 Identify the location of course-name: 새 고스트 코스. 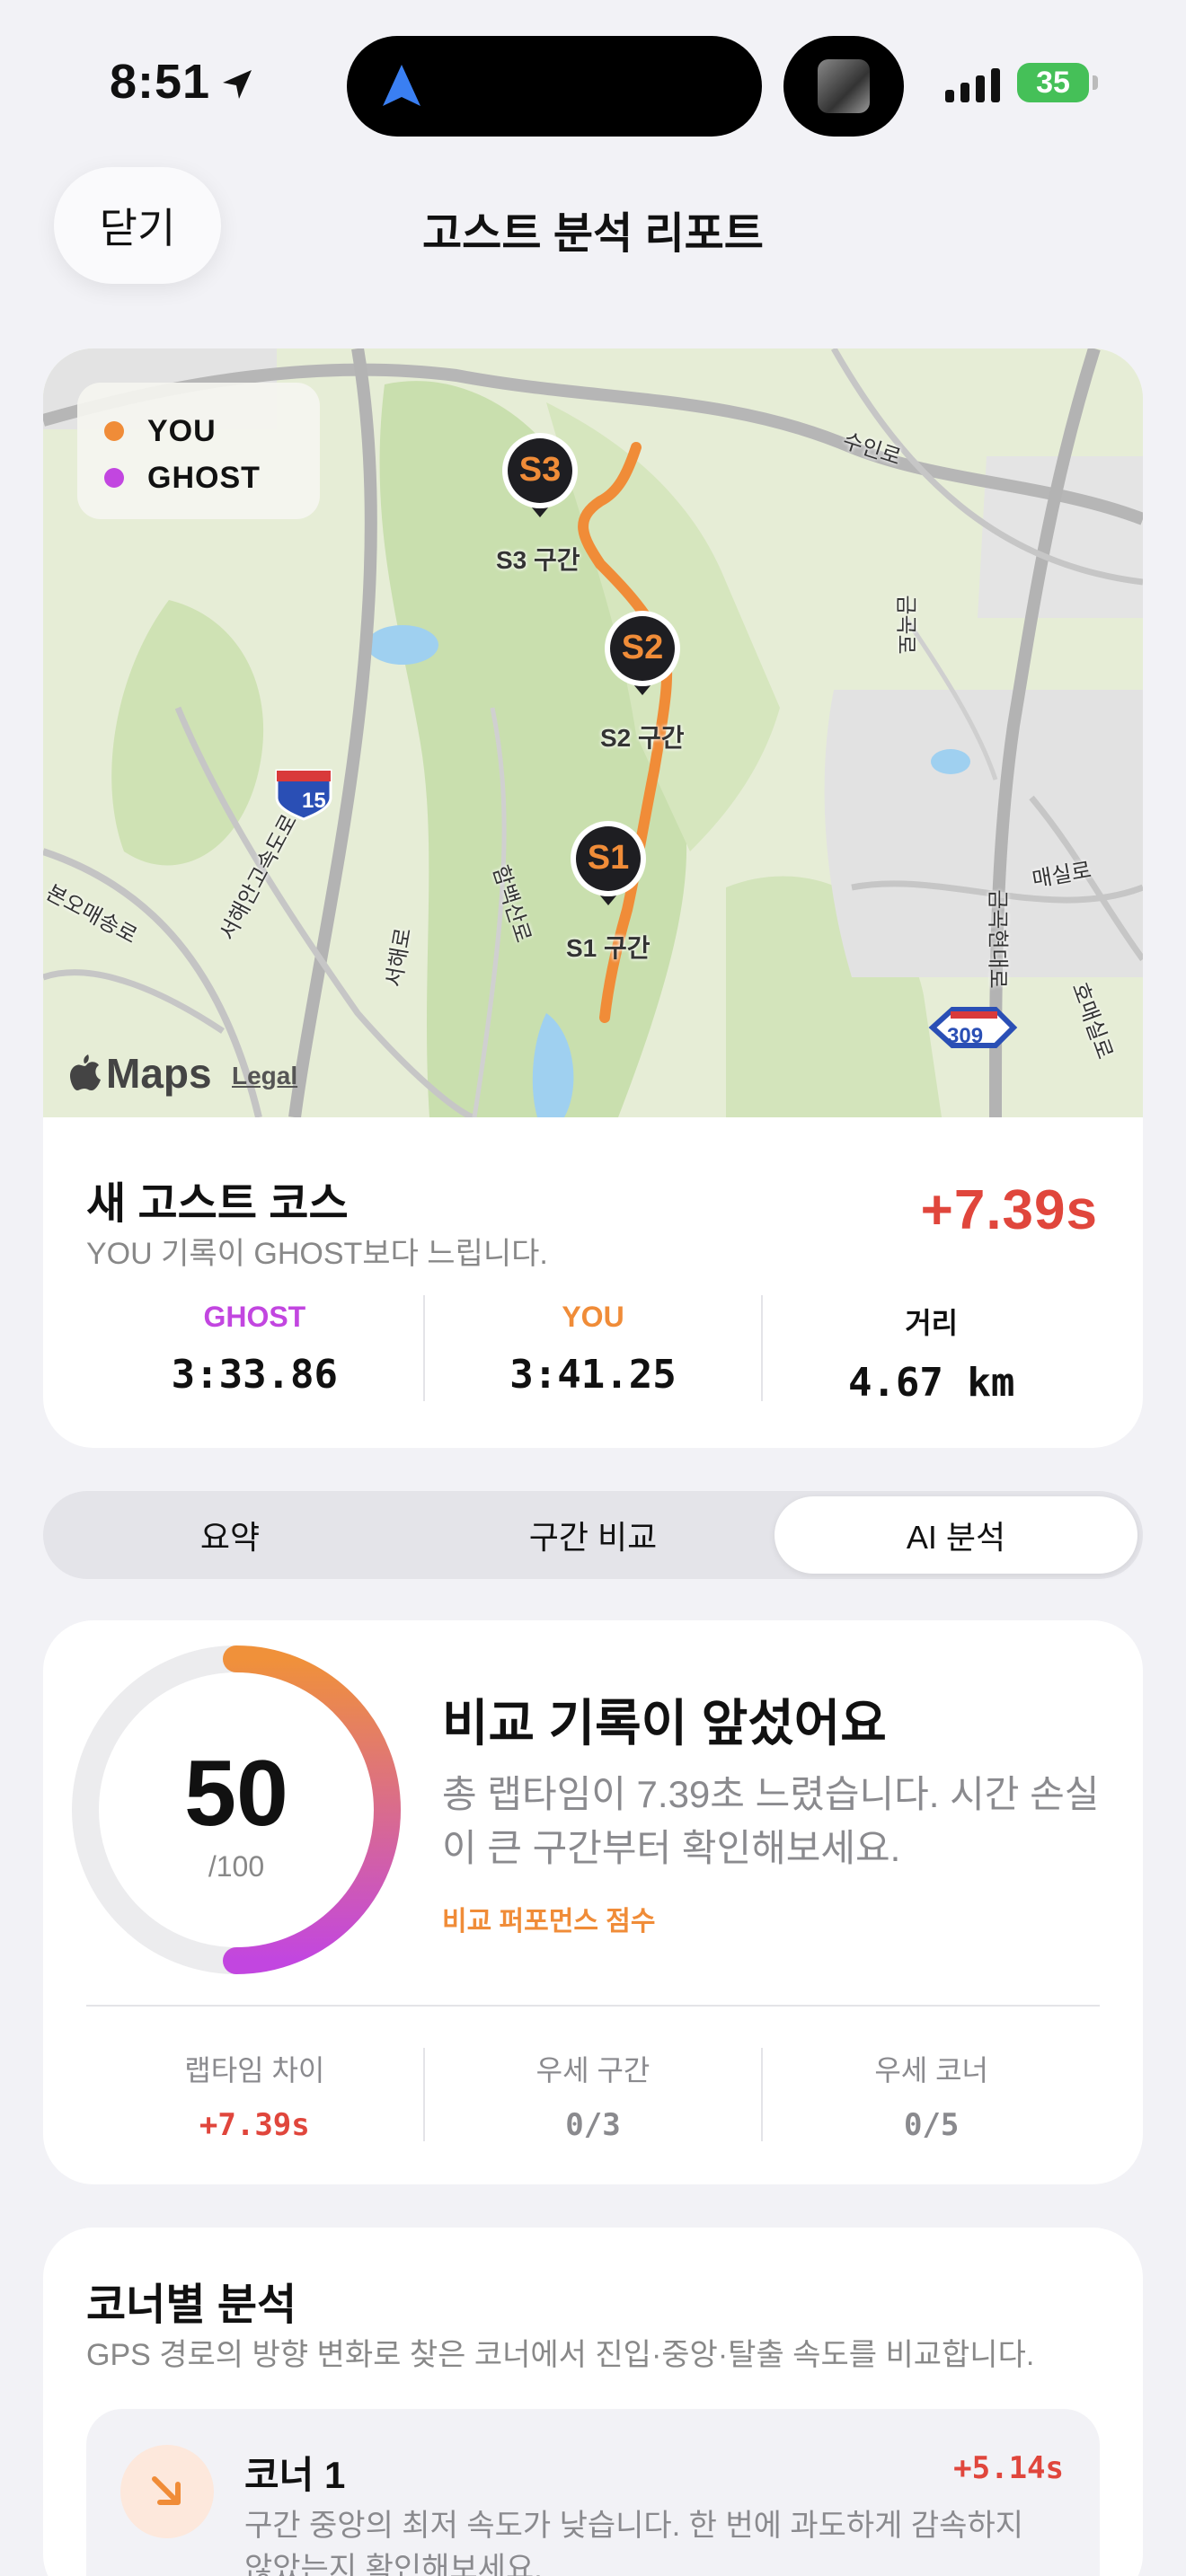
(217, 1204).